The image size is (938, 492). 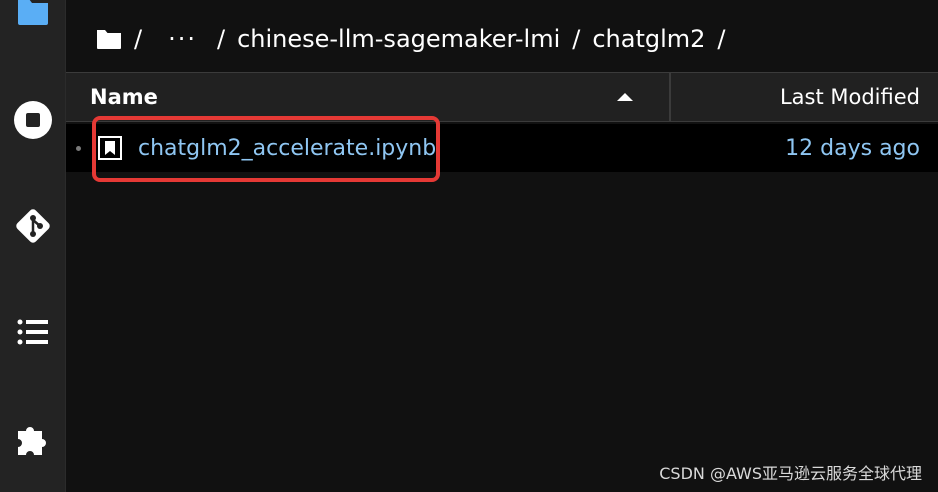 What do you see at coordinates (33, 438) in the screenshot?
I see `extension-icon` at bounding box center [33, 438].